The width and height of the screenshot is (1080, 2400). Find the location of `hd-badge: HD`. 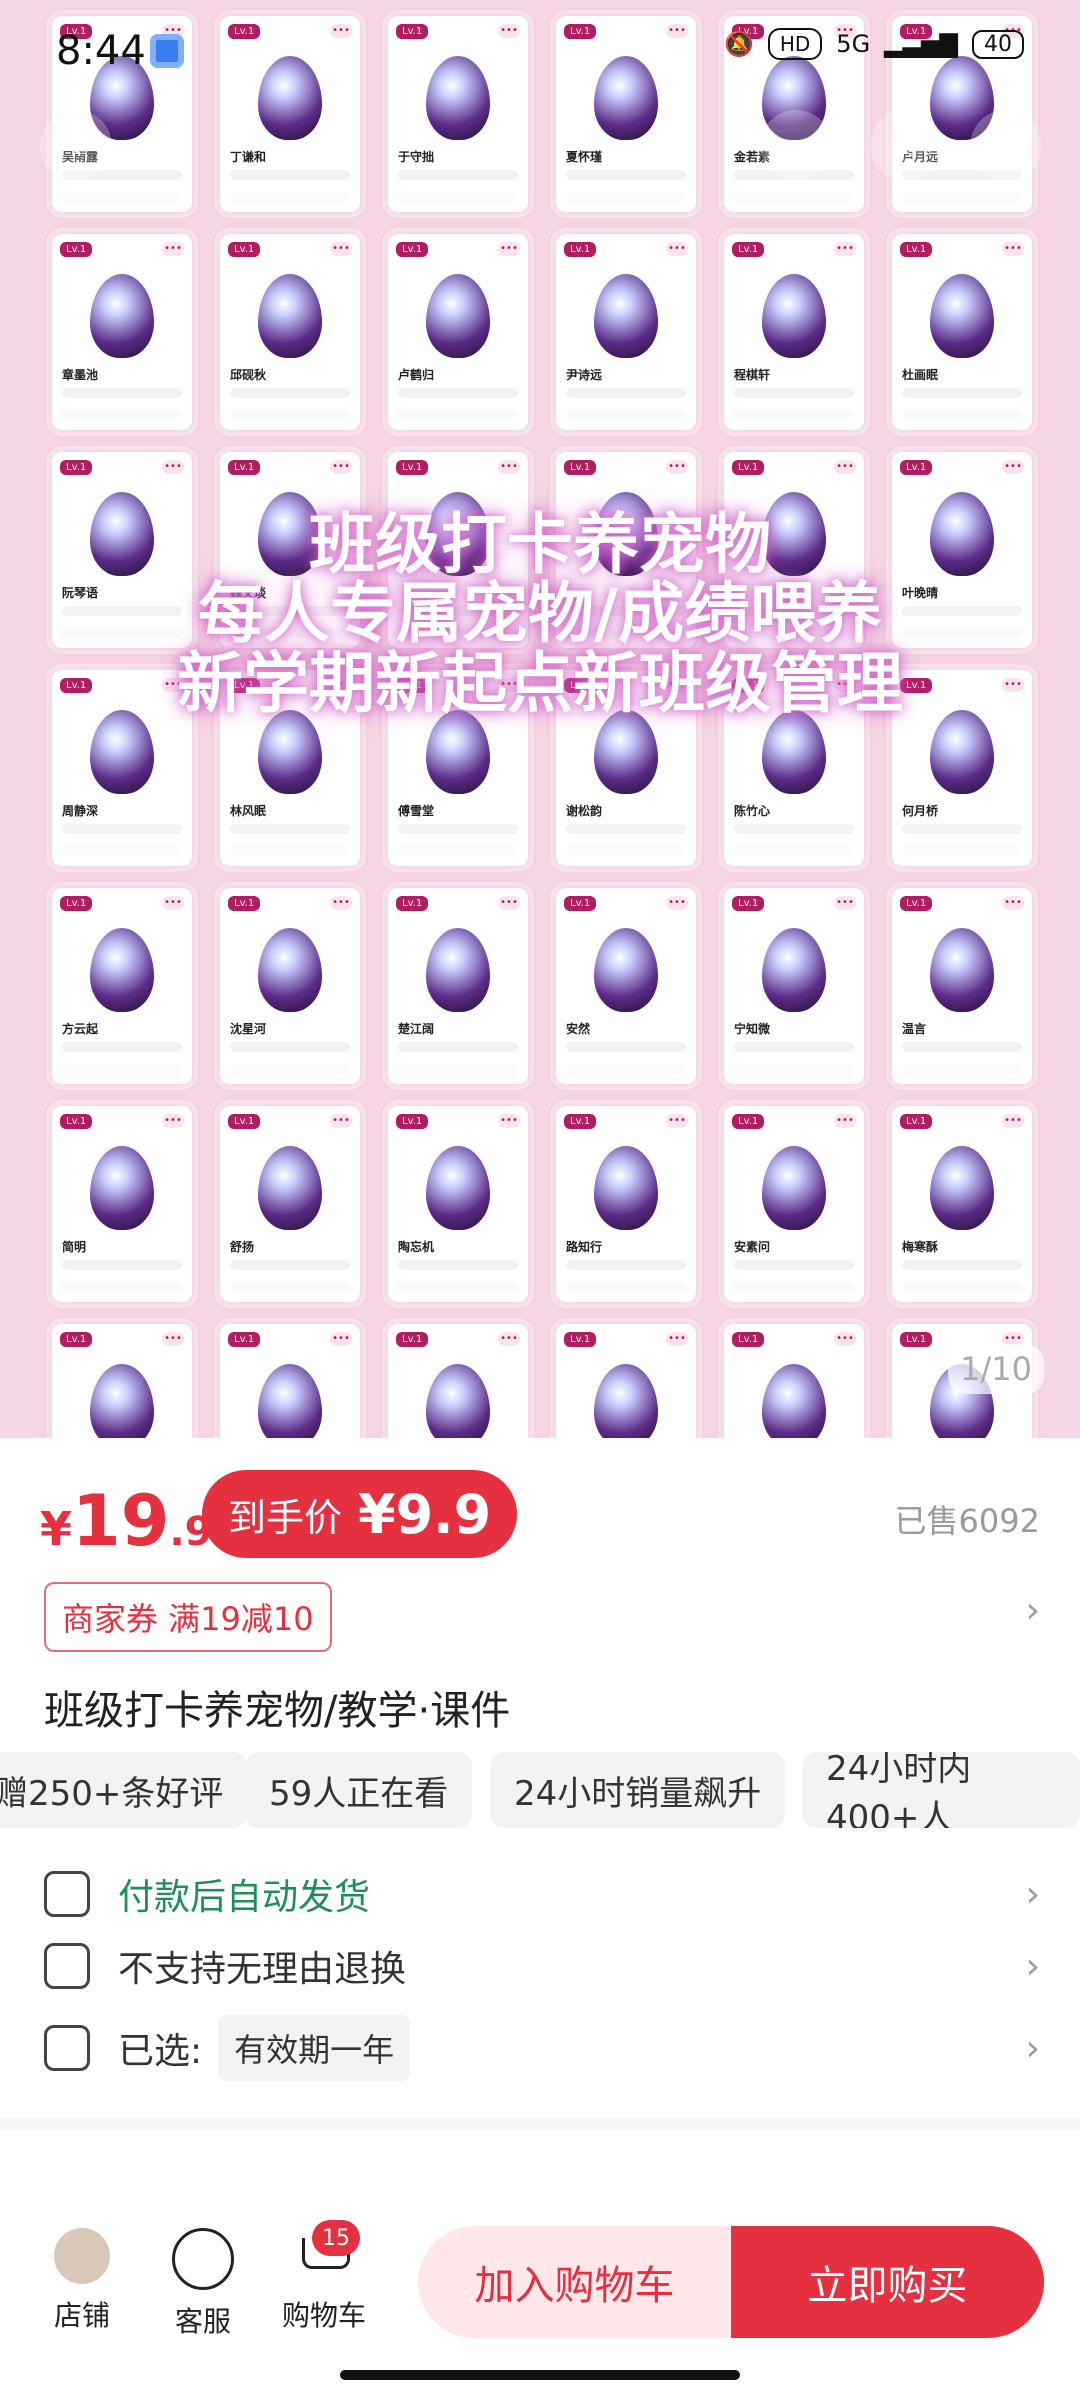

hd-badge: HD is located at coordinates (795, 44).